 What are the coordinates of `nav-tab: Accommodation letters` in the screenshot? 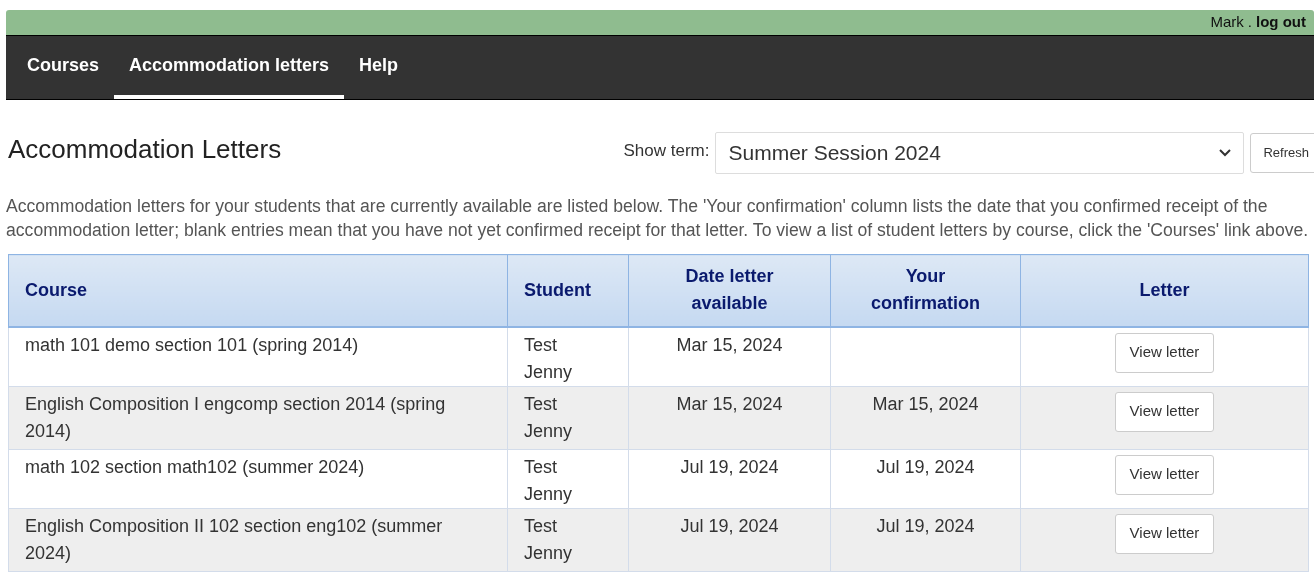 It's located at (229, 67).